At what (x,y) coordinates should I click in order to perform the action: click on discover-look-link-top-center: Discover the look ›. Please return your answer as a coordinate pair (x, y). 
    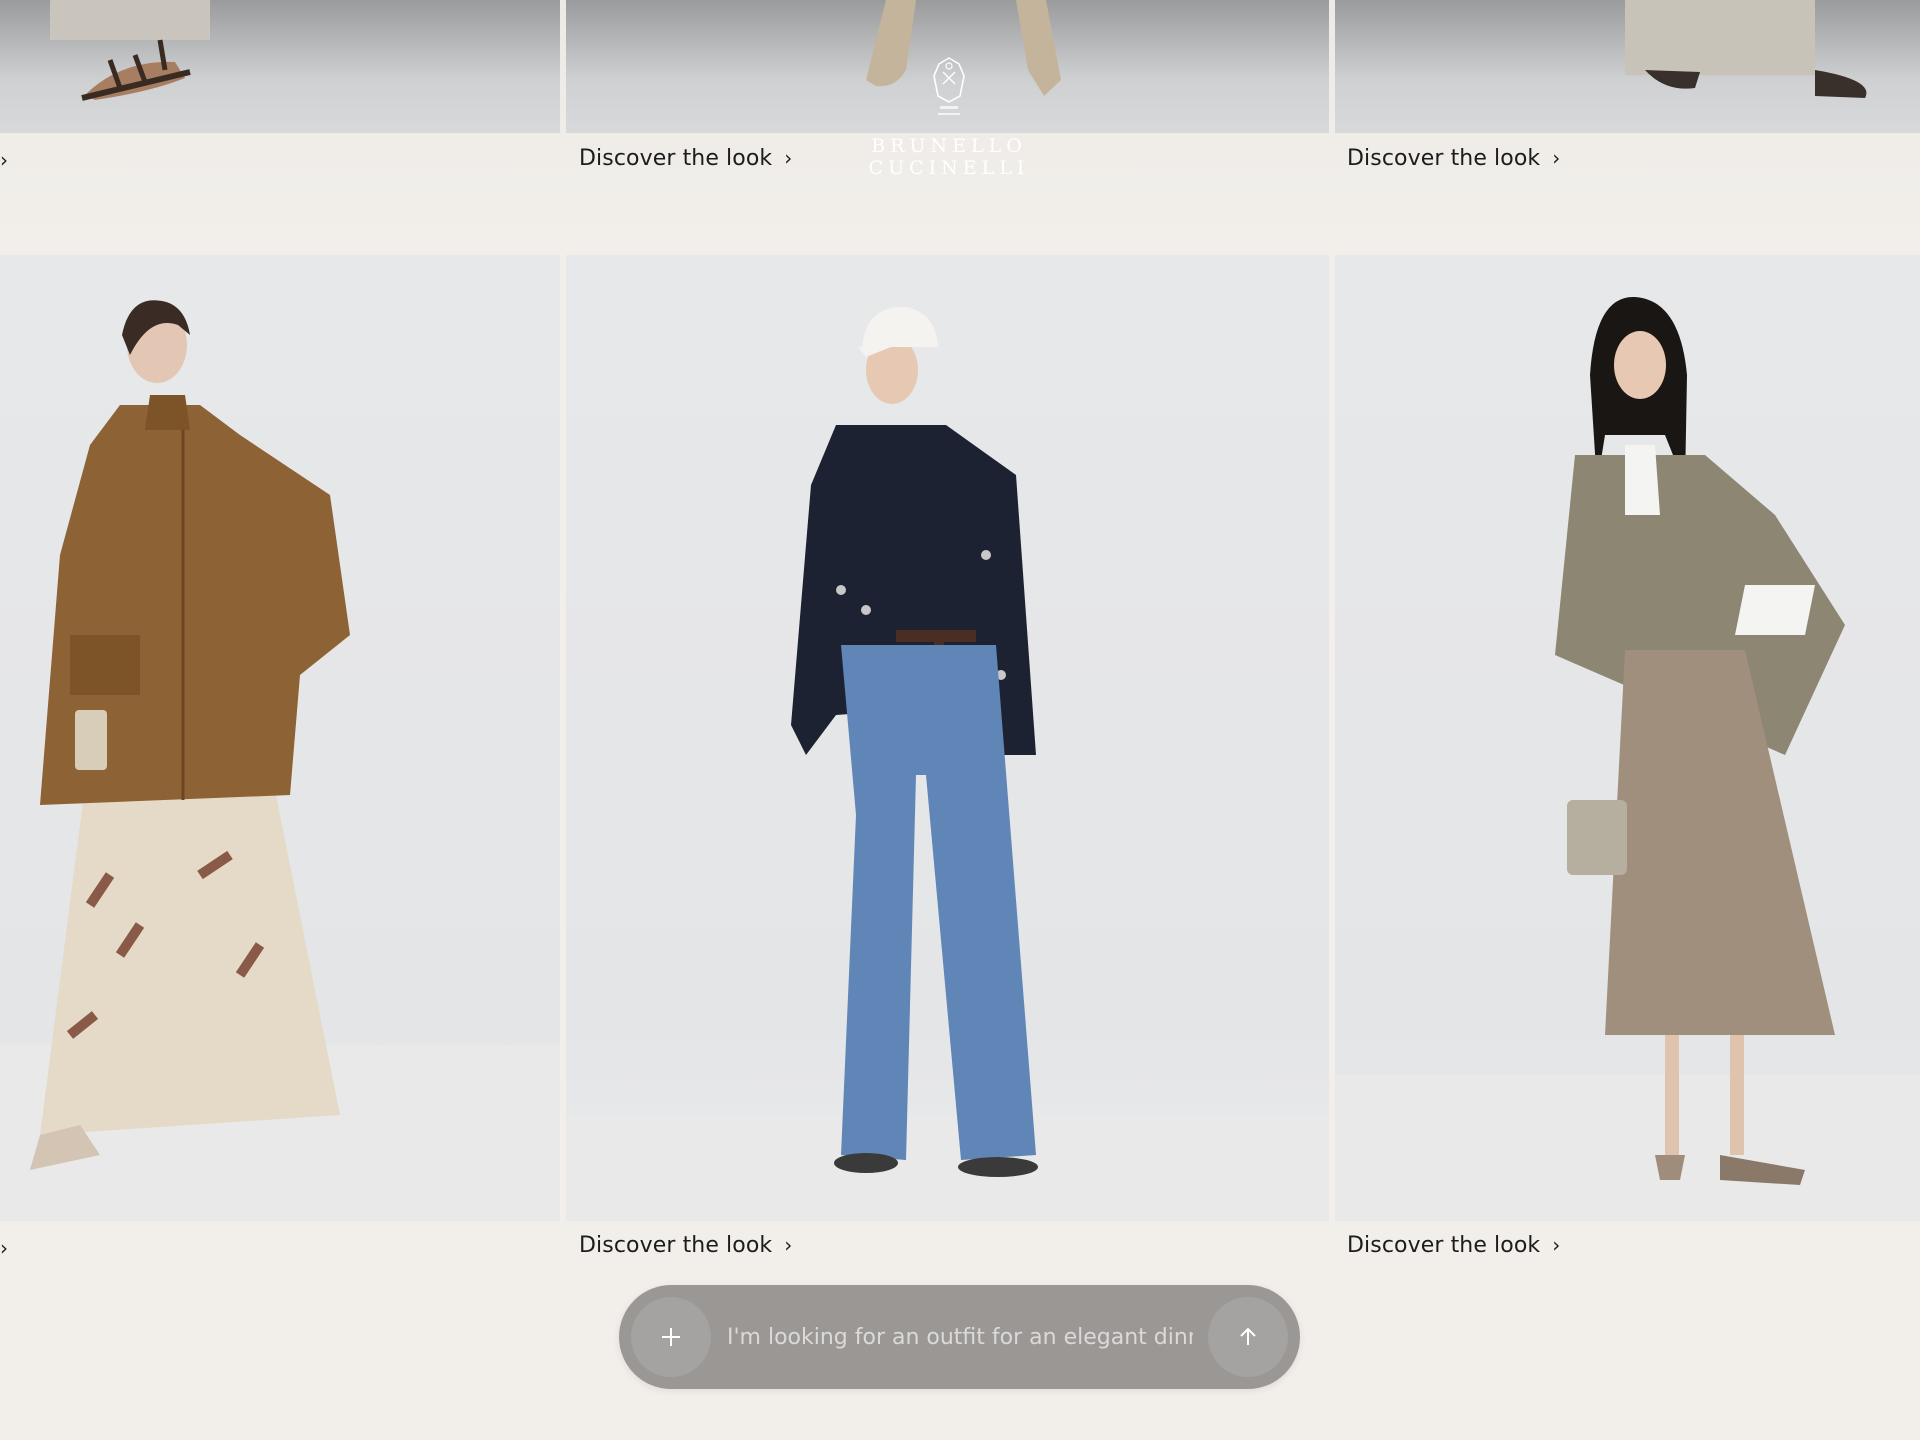
    Looking at the image, I should click on (685, 158).